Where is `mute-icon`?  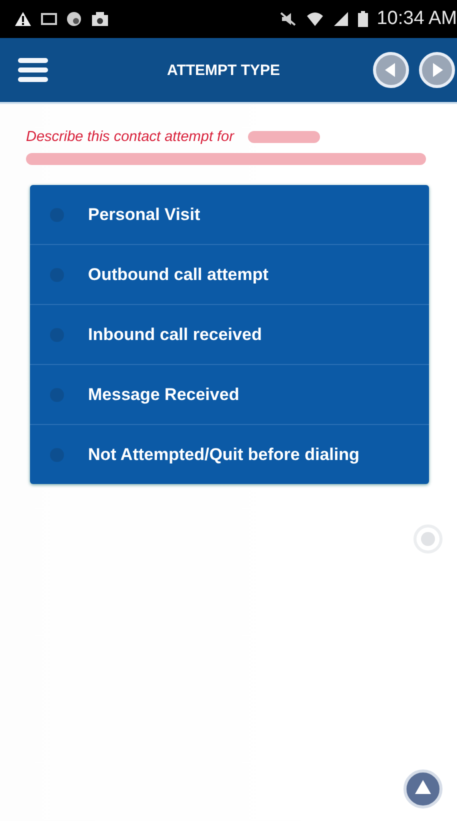
mute-icon is located at coordinates (287, 19).